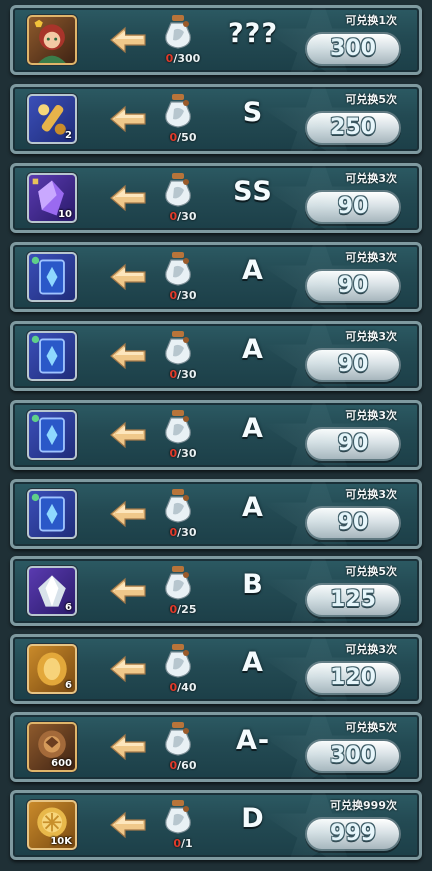 This screenshot has height=871, width=432. I want to click on cost-counter: 0/300, so click(183, 58).